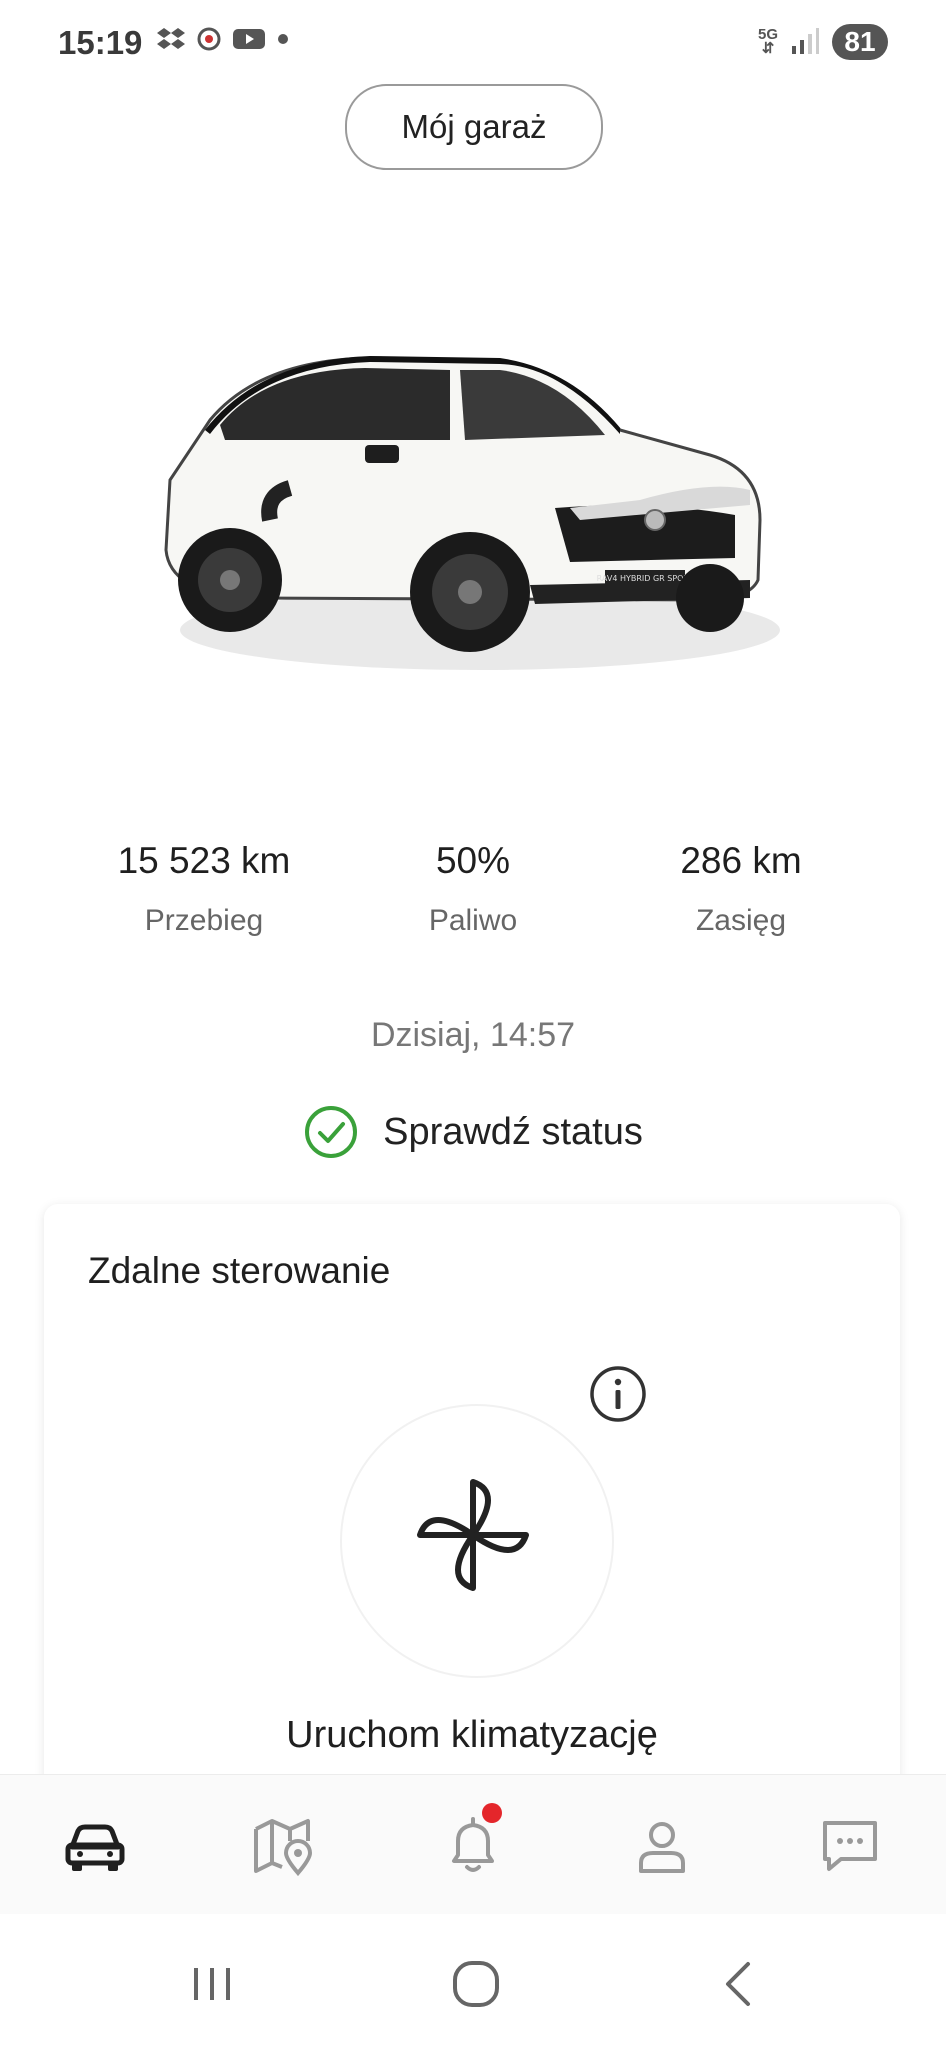 Image resolution: width=946 pixels, height=2049 pixels. Describe the element at coordinates (473, 889) in the screenshot. I see `stat-fuel: 50% Paliwo` at that location.